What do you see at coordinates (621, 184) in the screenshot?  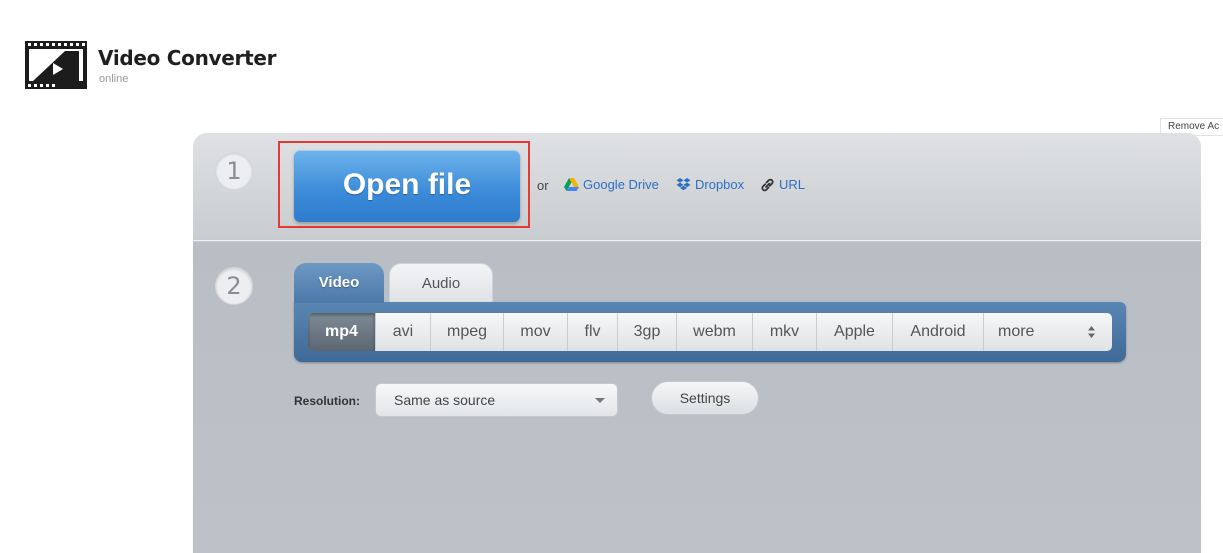 I see `google-drive-label: Google Drive` at bounding box center [621, 184].